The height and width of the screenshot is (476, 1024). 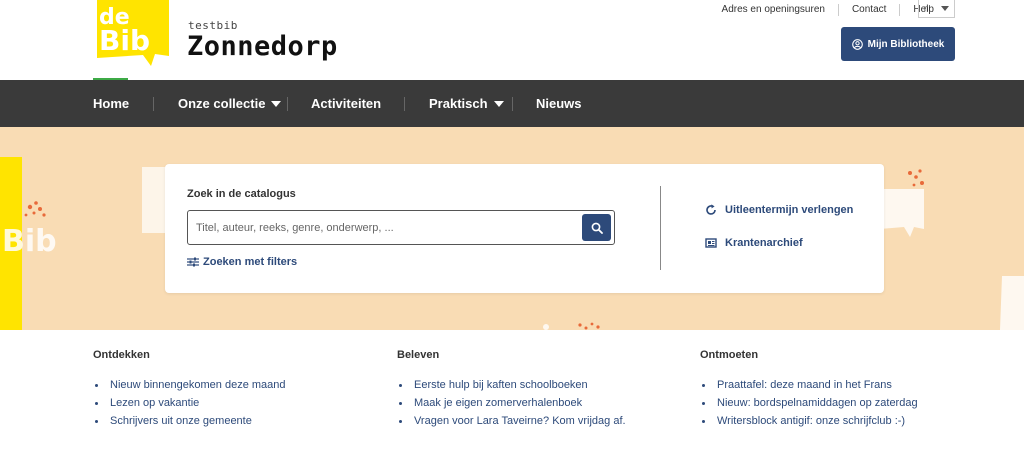 What do you see at coordinates (868, 9) in the screenshot?
I see `toplink-contact: Contact` at bounding box center [868, 9].